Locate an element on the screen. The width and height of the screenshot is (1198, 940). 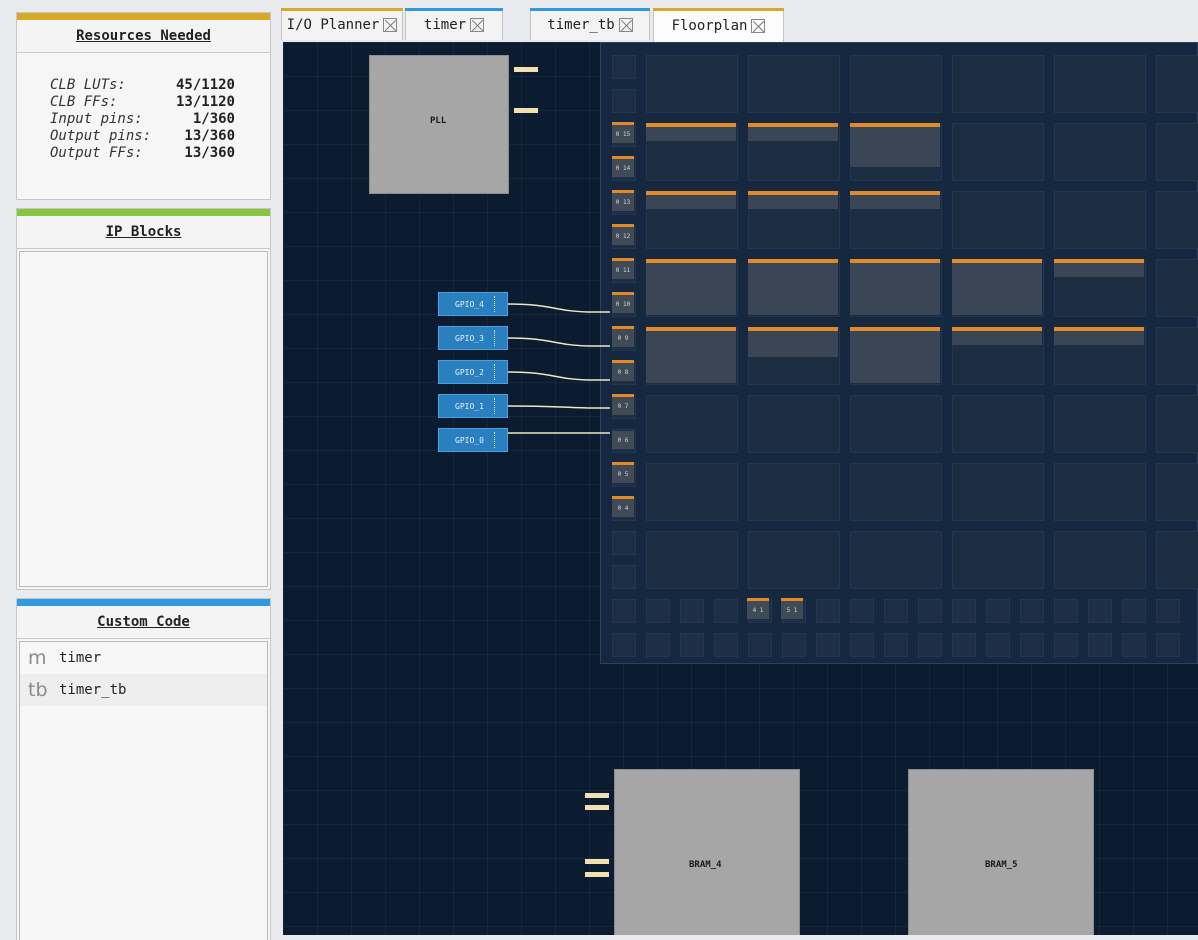
resource-row: Input pins: 1/360 is located at coordinates (160, 119).